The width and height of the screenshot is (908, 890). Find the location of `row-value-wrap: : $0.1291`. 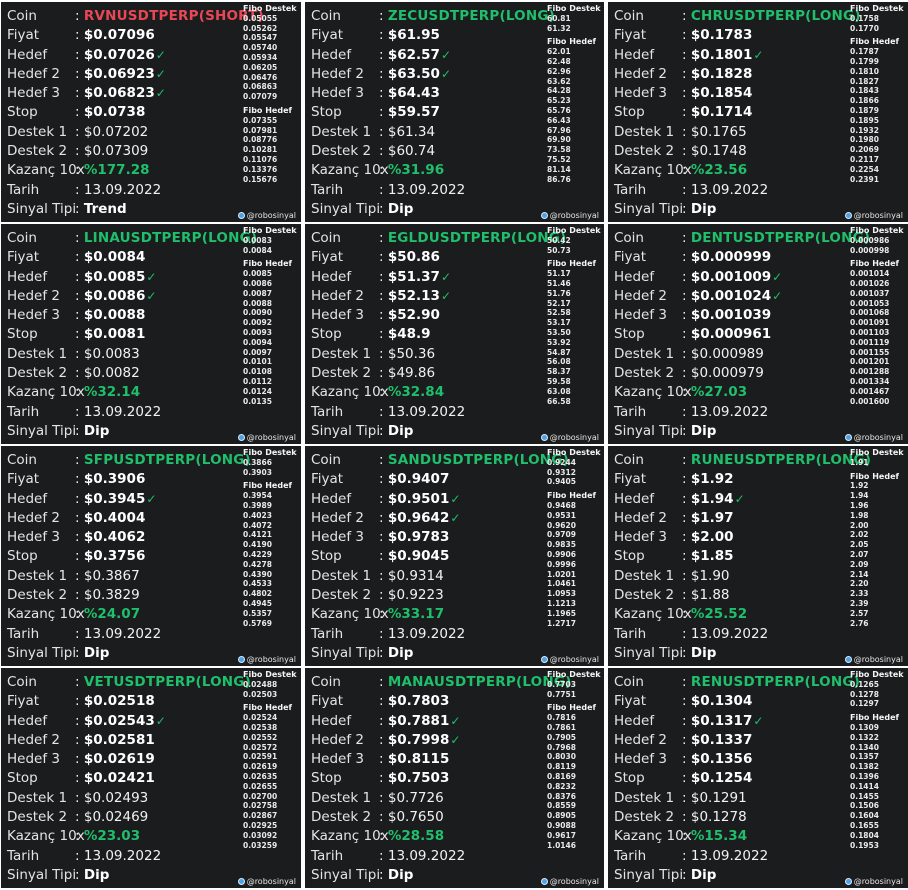

row-value-wrap: : $0.1291 is located at coordinates (714, 798).